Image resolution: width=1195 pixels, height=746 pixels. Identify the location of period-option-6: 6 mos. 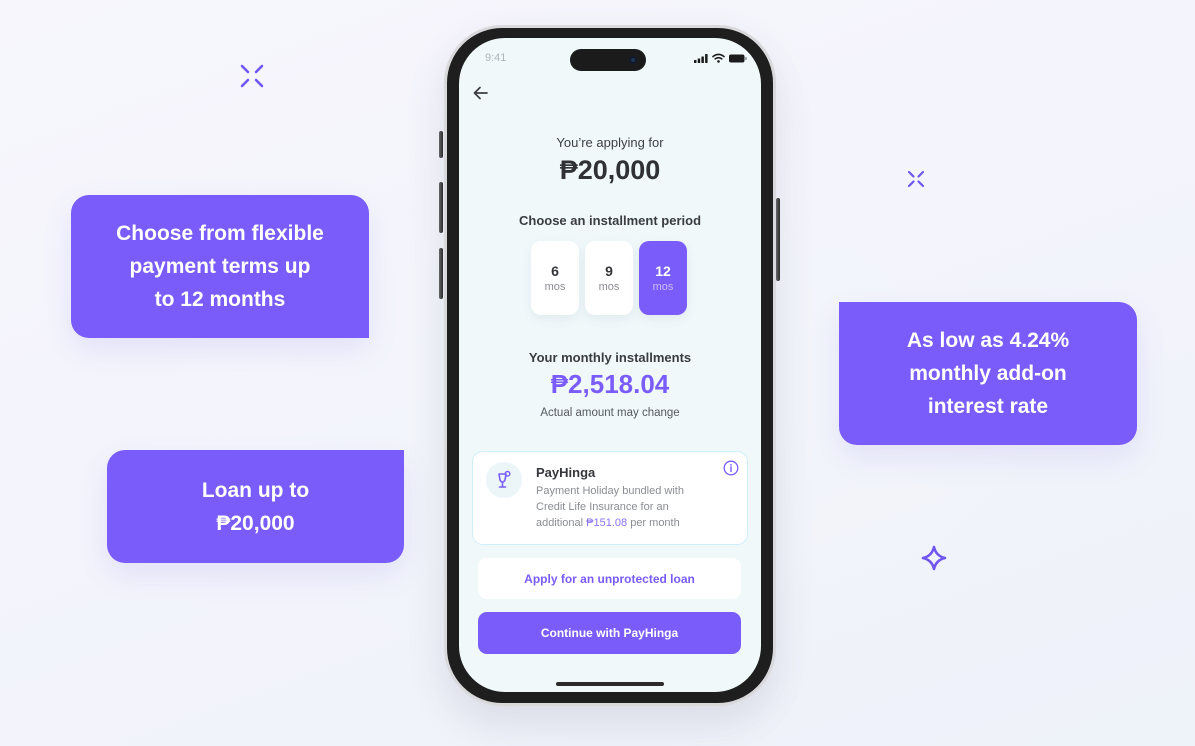
(555, 278).